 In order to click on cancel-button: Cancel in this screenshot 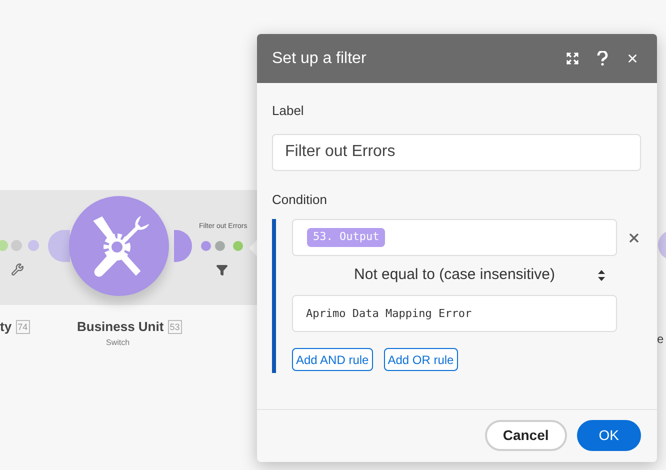, I will do `click(525, 435)`.